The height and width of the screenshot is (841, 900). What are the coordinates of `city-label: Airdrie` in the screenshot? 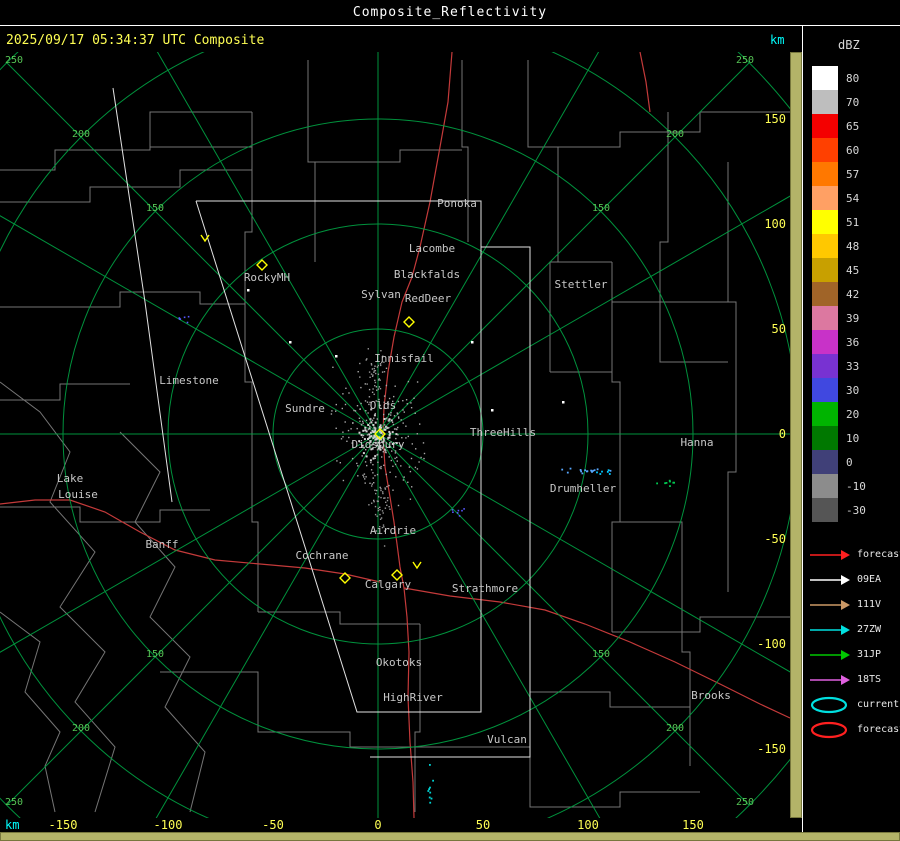 It's located at (393, 530).